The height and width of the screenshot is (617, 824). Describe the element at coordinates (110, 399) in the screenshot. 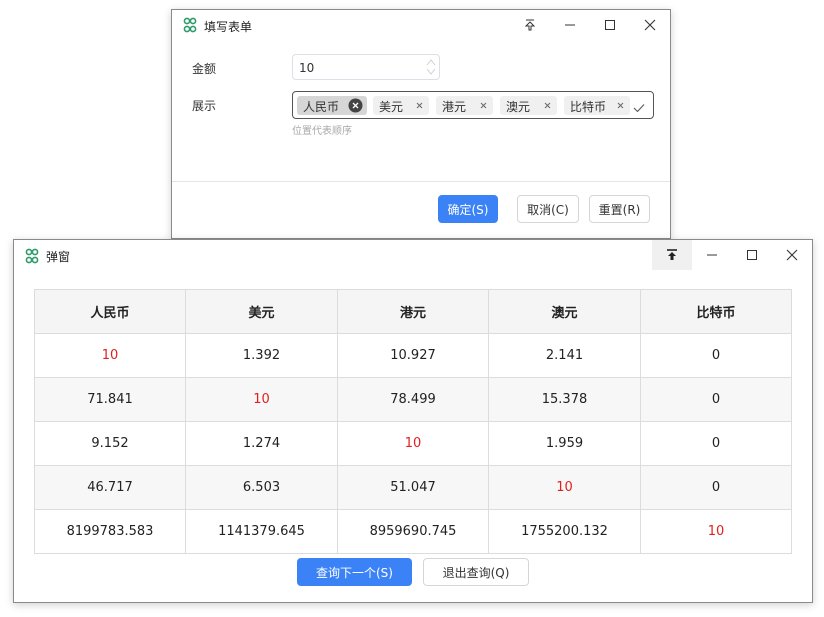

I see `table-cell: 71.841` at that location.